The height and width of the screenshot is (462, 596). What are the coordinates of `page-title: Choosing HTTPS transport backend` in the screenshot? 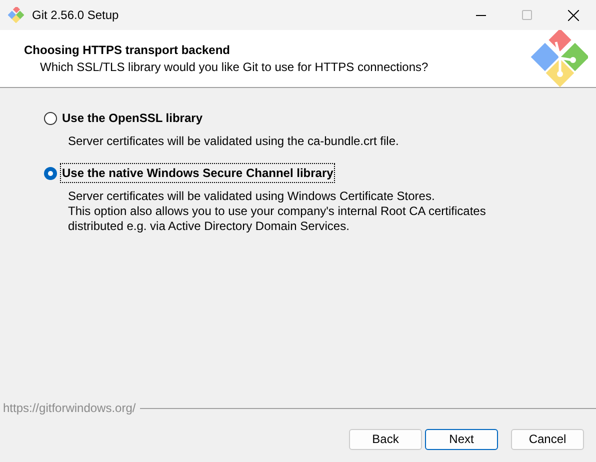 It's located at (128, 50).